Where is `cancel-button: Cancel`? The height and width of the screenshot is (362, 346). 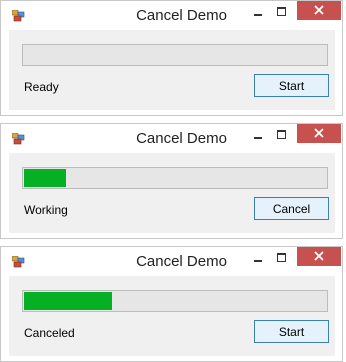 cancel-button: Cancel is located at coordinates (291, 208).